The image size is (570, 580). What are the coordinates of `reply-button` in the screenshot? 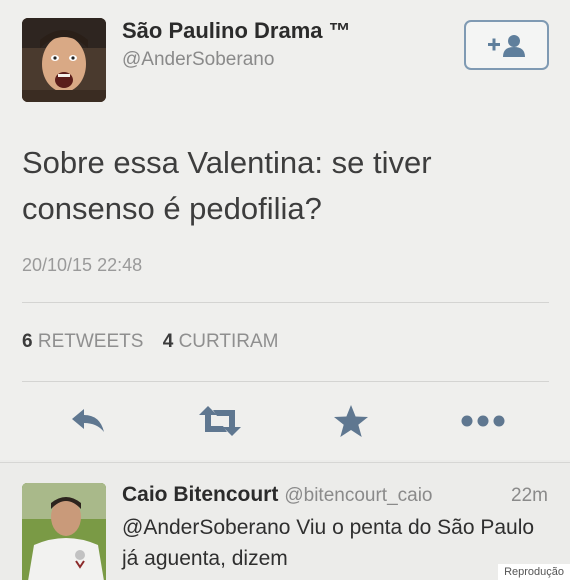 It's located at (88, 421).